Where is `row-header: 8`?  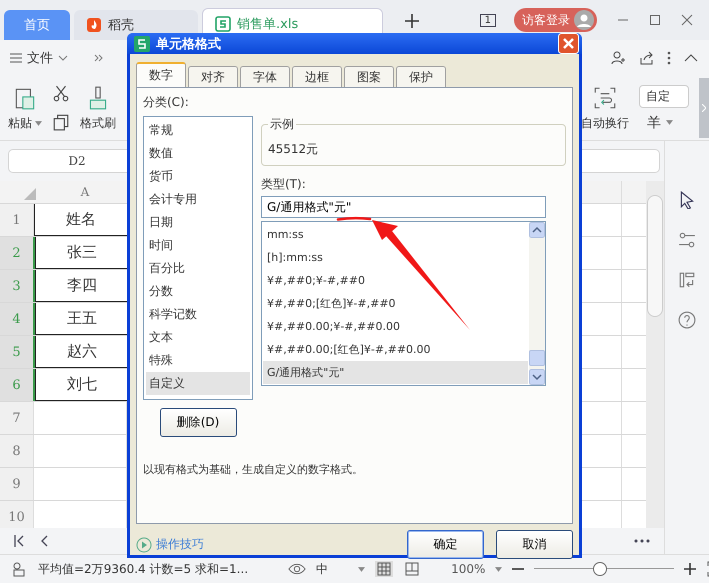 row-header: 8 is located at coordinates (17, 451).